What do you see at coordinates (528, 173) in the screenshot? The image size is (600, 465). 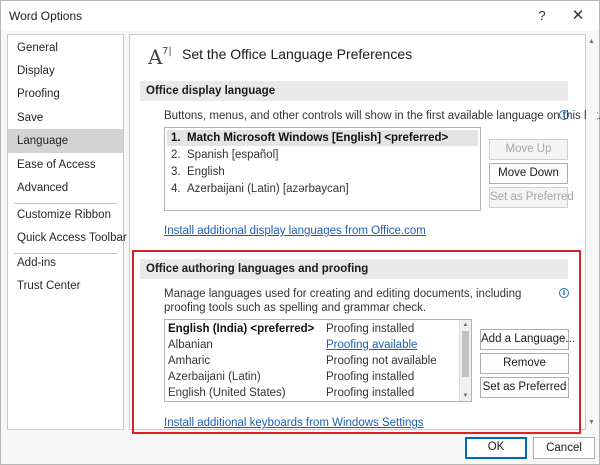 I see `move-down-button: Move Down` at bounding box center [528, 173].